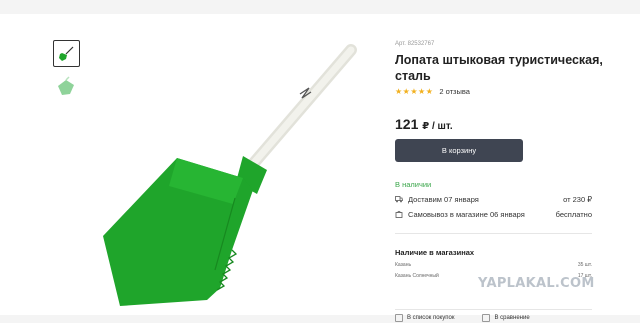  Describe the element at coordinates (399, 318) in the screenshot. I see `wishlist-checkbox-icon` at that location.